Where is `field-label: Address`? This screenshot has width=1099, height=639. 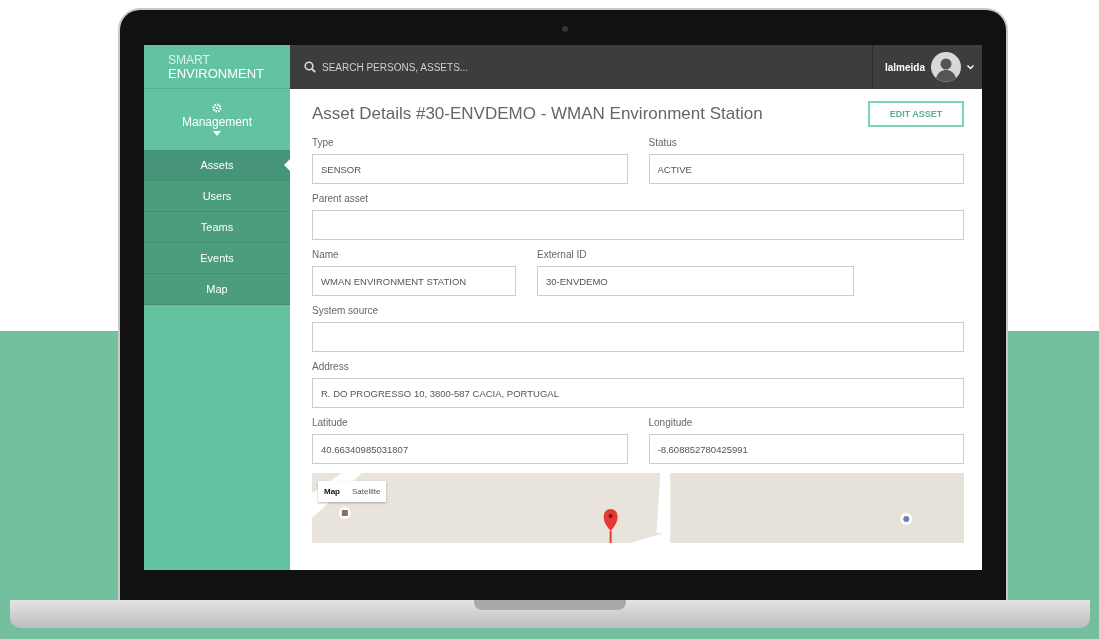 field-label: Address is located at coordinates (331, 367).